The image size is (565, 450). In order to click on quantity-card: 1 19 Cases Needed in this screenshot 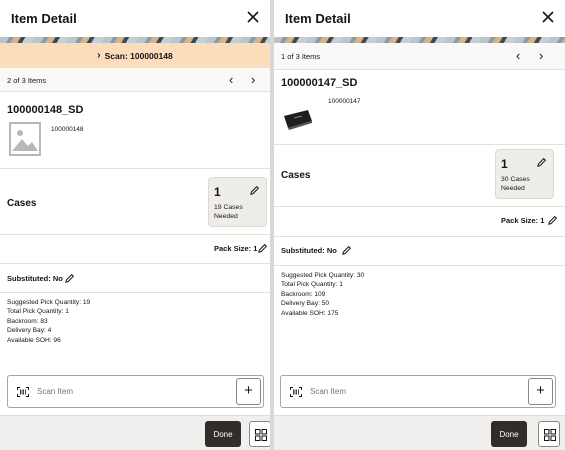, I will do `click(237, 202)`.